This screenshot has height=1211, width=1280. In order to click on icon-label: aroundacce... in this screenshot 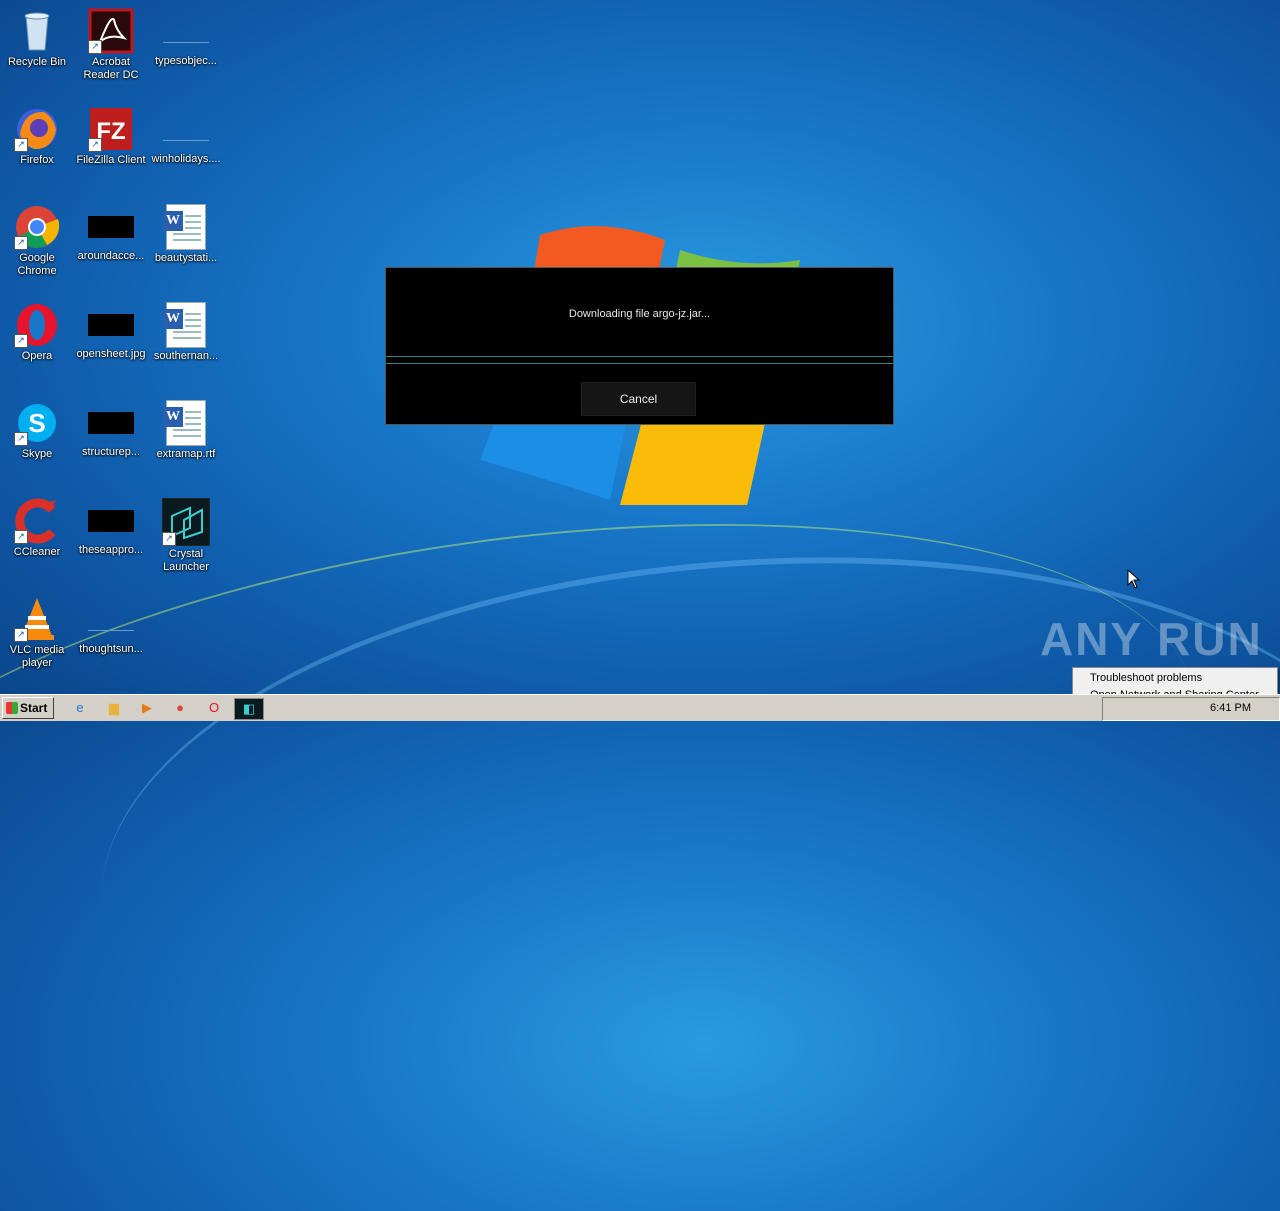, I will do `click(111, 256)`.